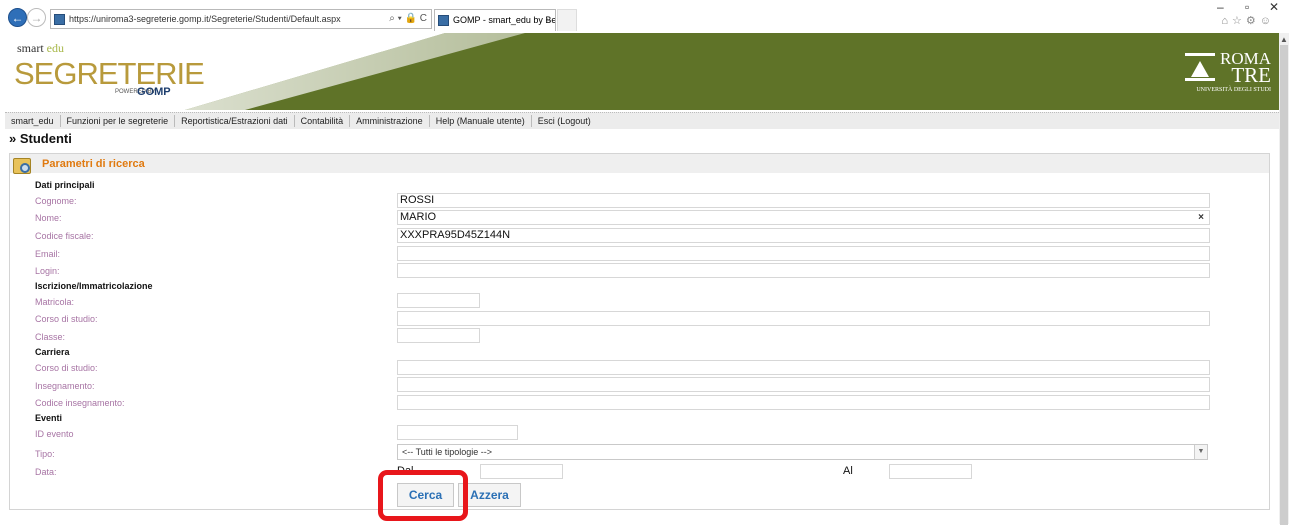  I want to click on close-window-button: ✕, so click(1274, 7).